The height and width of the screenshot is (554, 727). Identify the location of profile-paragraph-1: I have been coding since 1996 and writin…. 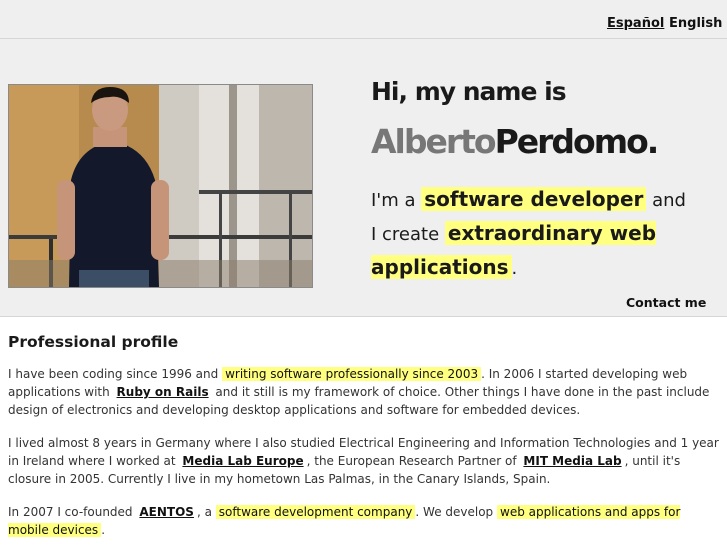
(364, 392).